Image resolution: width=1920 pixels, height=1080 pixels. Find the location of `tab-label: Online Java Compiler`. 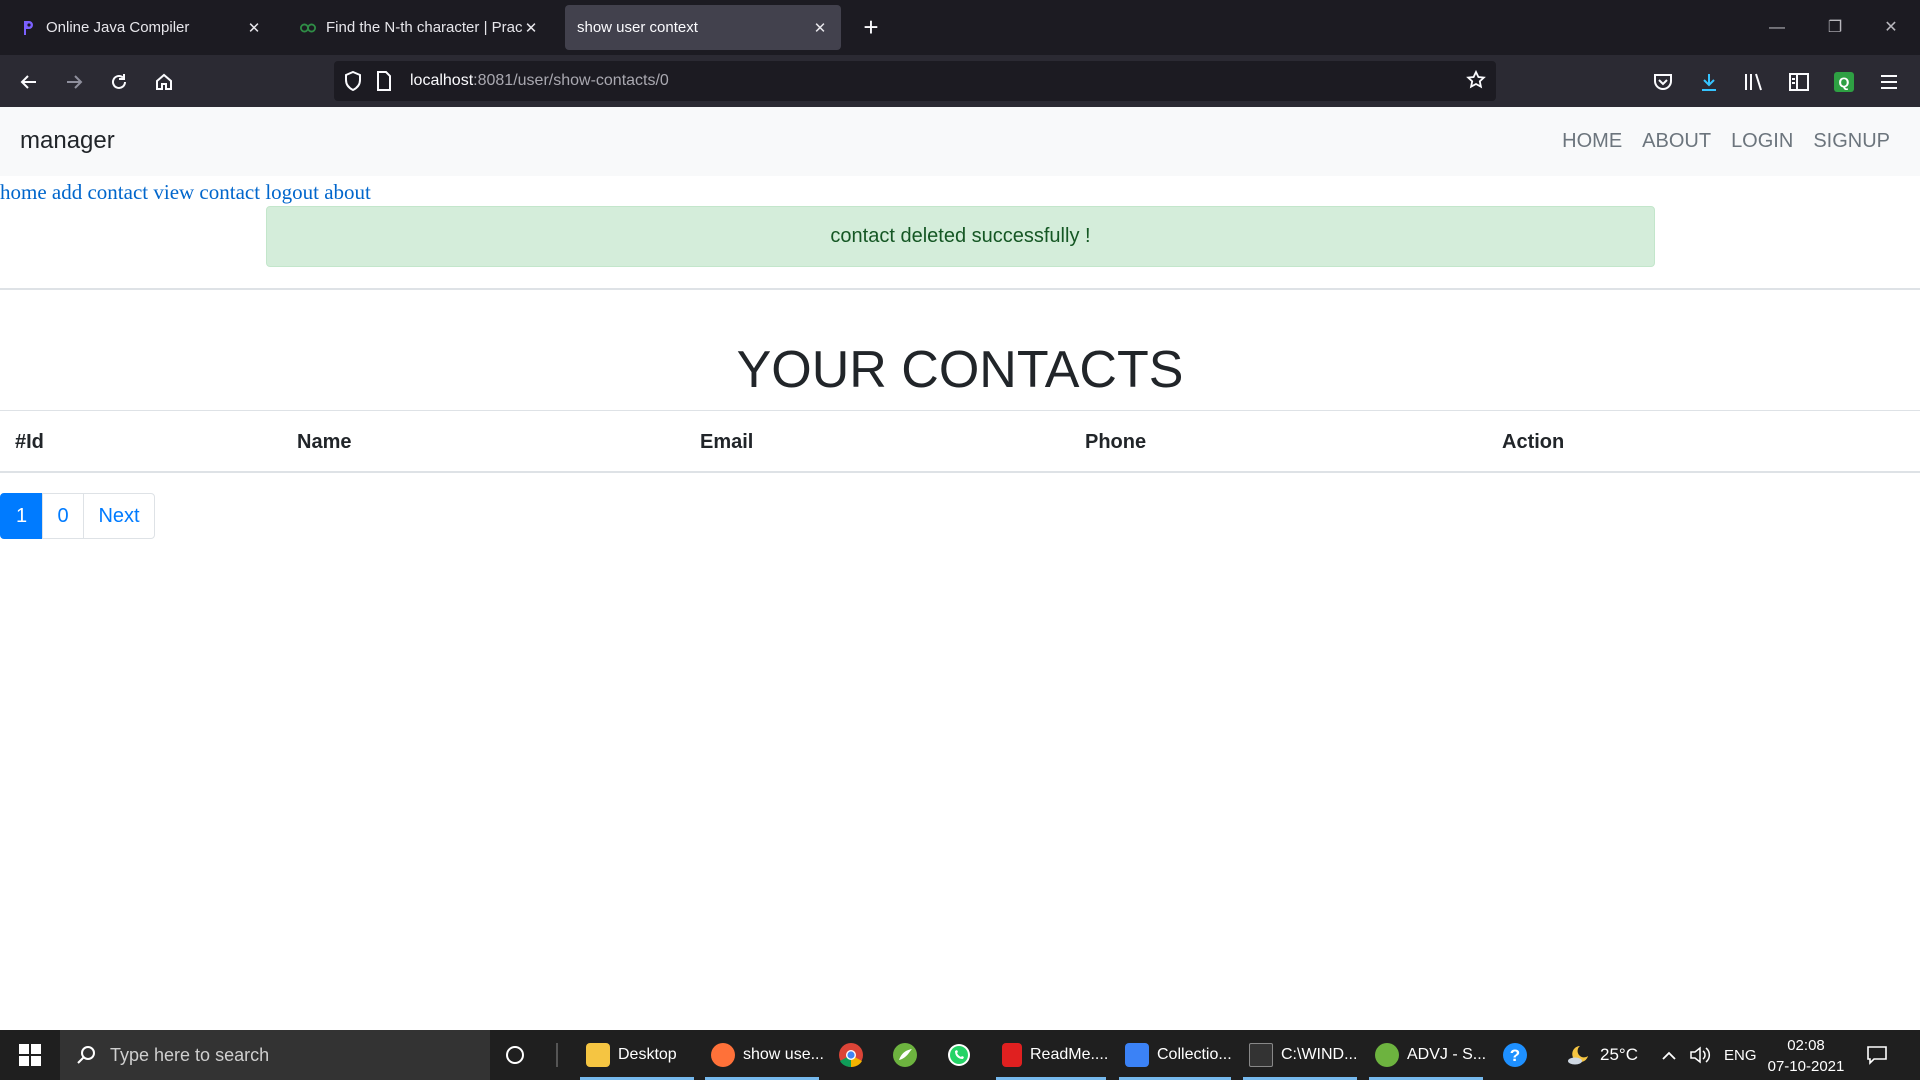

tab-label: Online Java Compiler is located at coordinates (118, 27).